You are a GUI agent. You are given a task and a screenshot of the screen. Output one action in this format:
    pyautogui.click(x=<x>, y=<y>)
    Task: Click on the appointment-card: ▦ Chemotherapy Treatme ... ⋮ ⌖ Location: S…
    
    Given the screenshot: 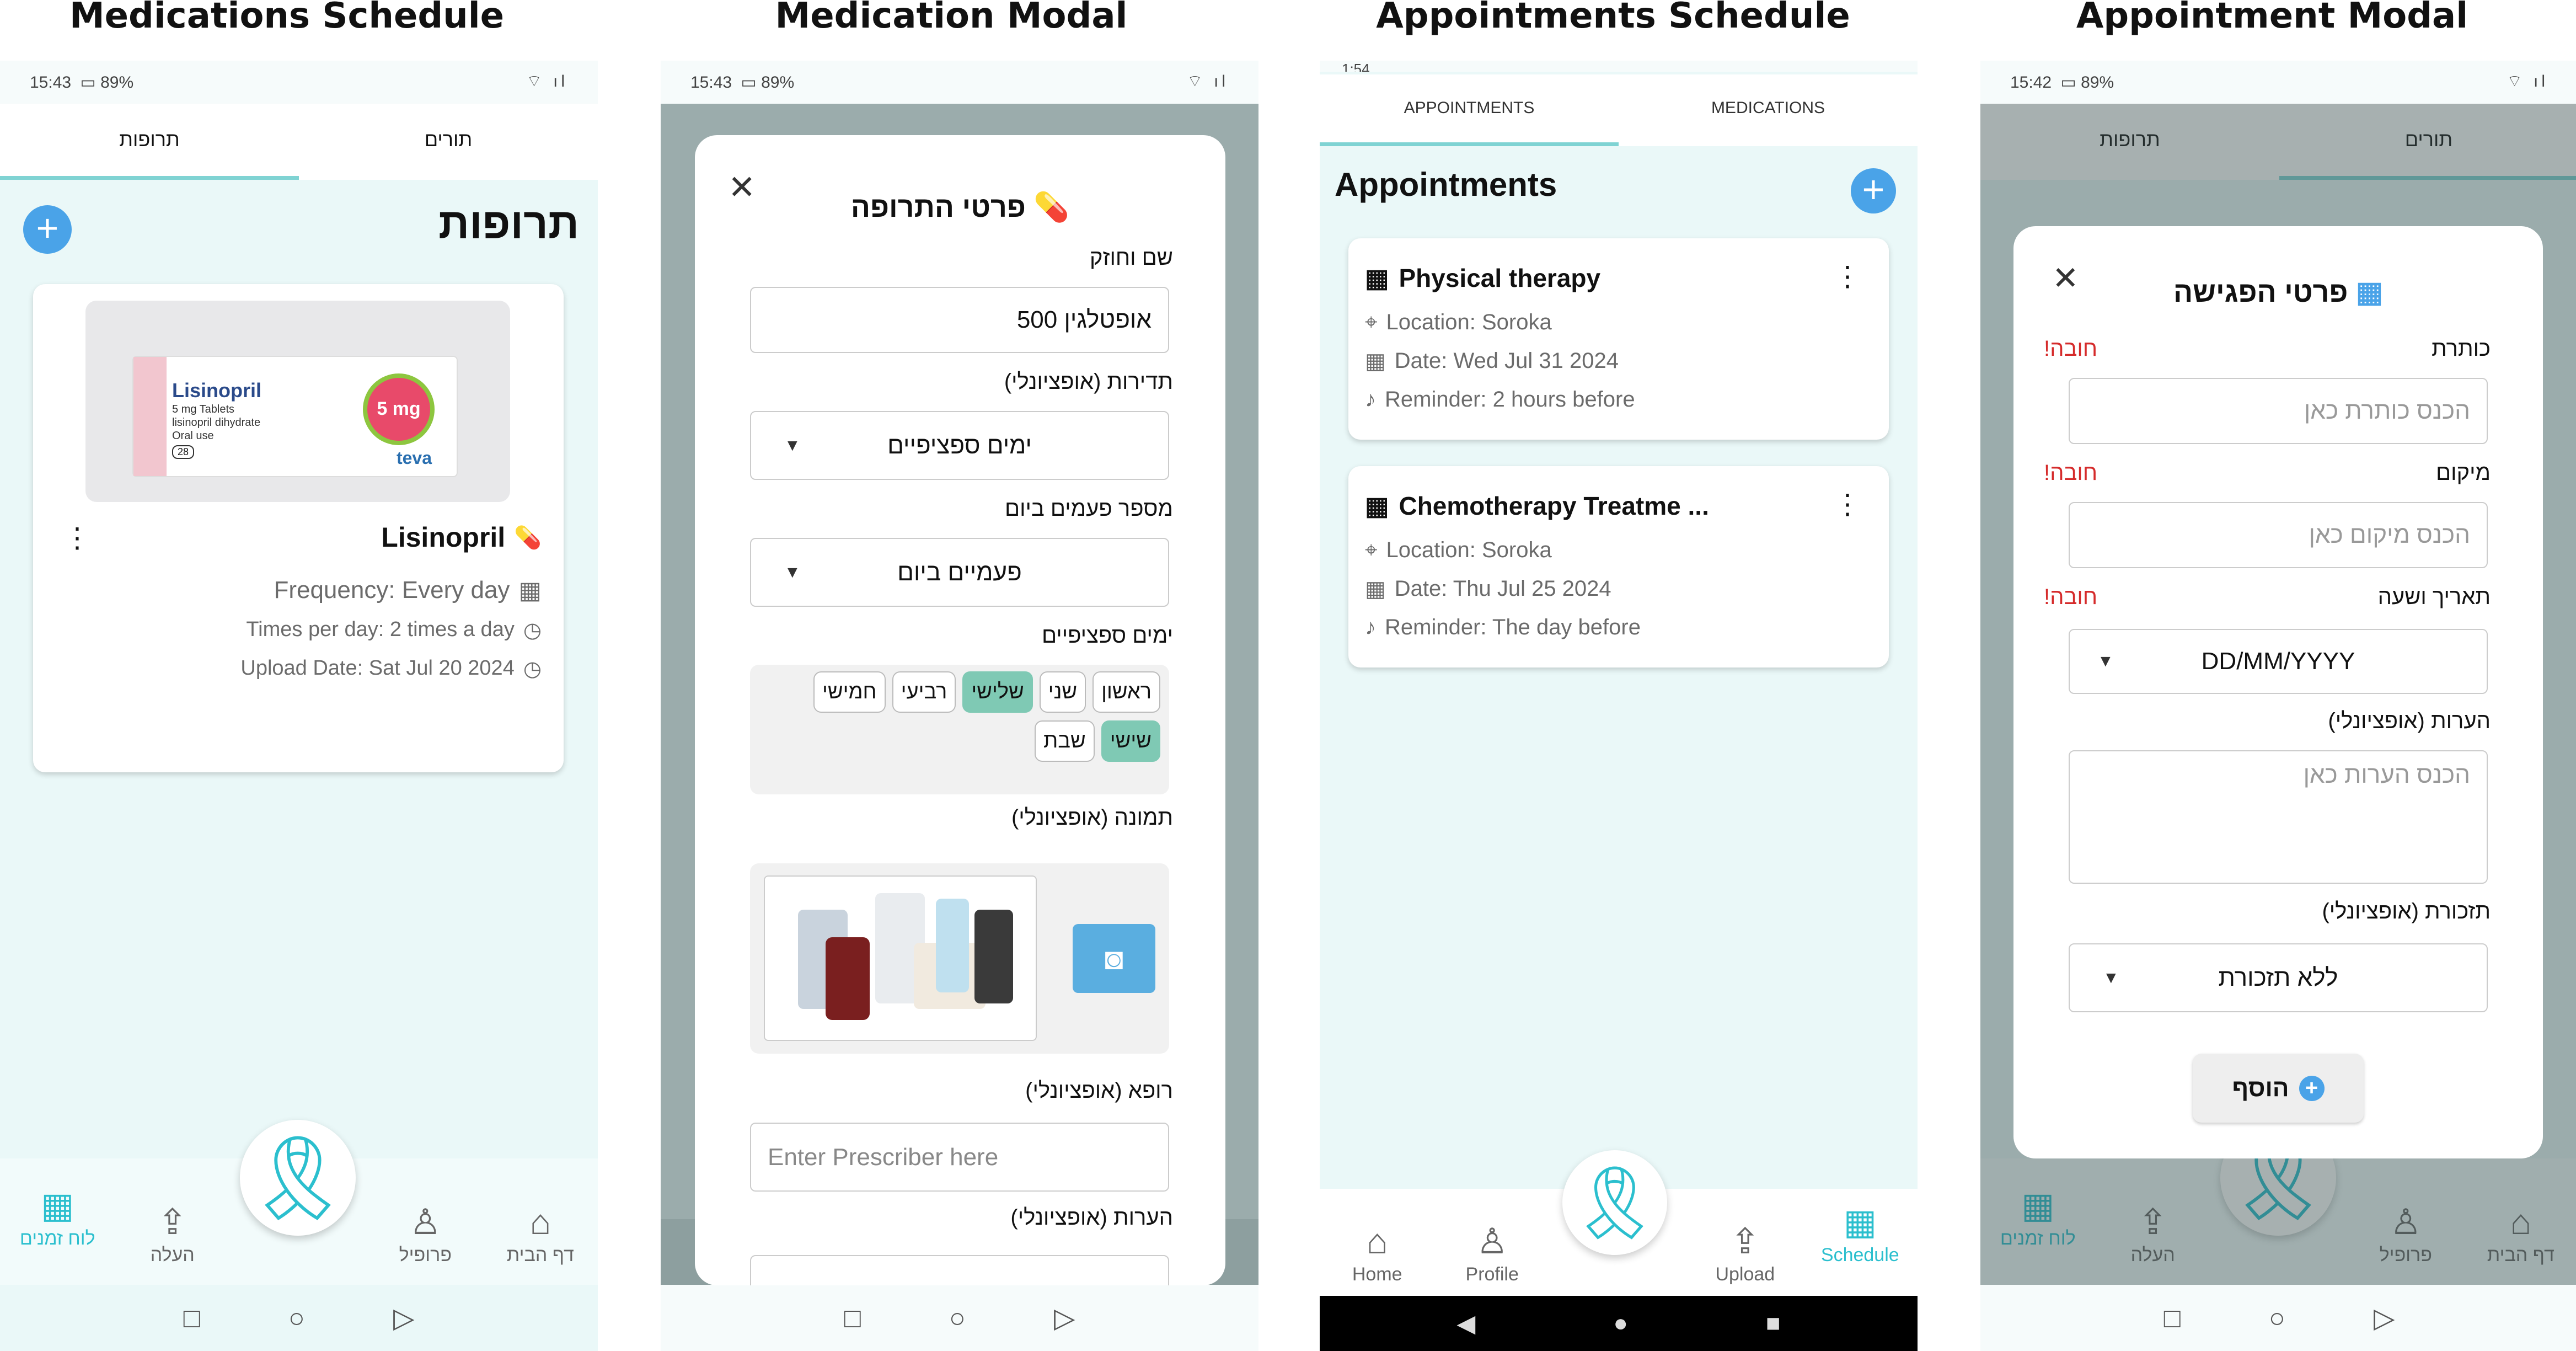 What is the action you would take?
    pyautogui.click(x=1618, y=567)
    